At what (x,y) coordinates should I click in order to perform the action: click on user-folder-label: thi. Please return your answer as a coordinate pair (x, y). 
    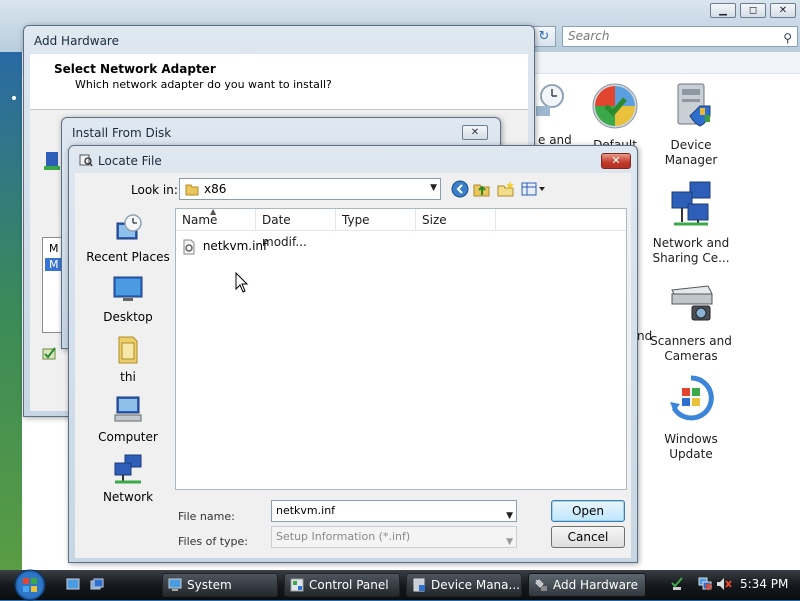
    Looking at the image, I should click on (128, 377).